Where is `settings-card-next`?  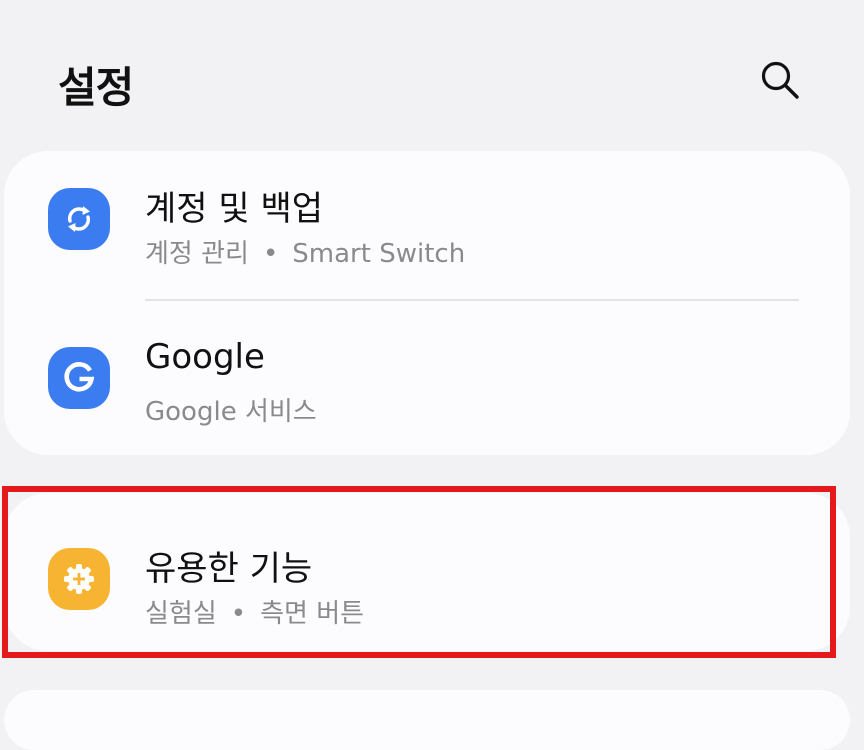
settings-card-next is located at coordinates (427, 720).